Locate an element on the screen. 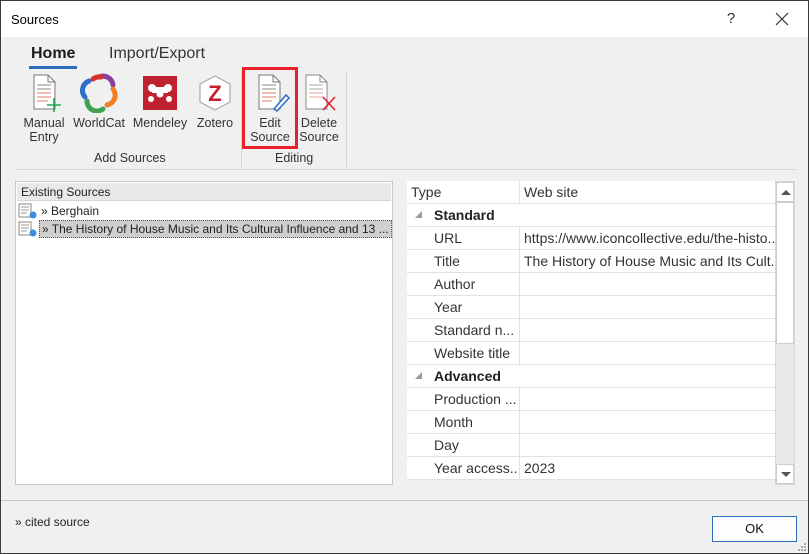  property-row-author: Author is located at coordinates (591, 284).